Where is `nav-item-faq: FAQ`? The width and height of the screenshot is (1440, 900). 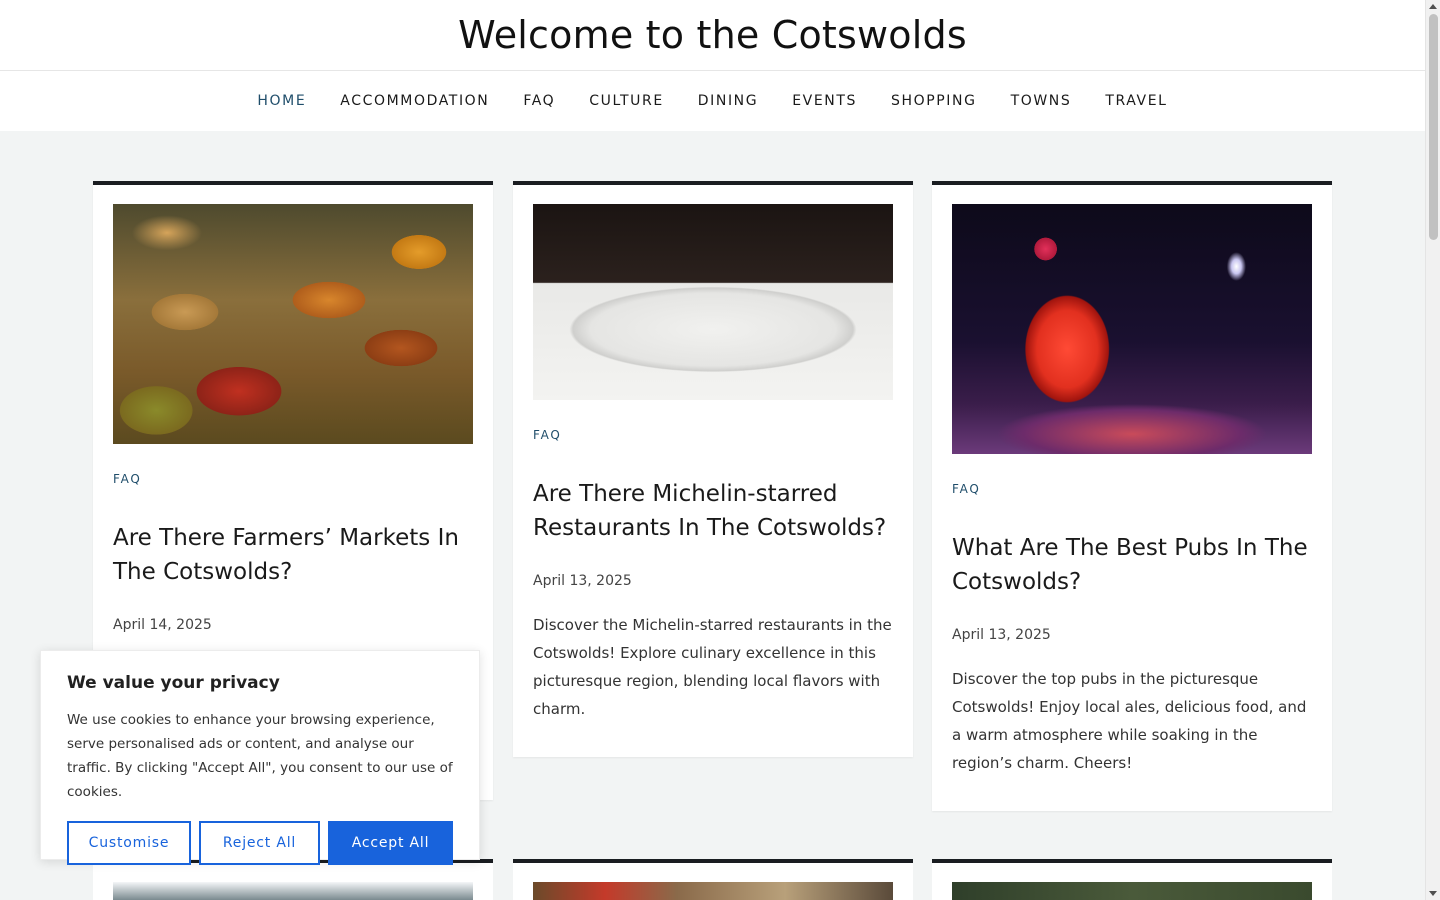
nav-item-faq: FAQ is located at coordinates (539, 101).